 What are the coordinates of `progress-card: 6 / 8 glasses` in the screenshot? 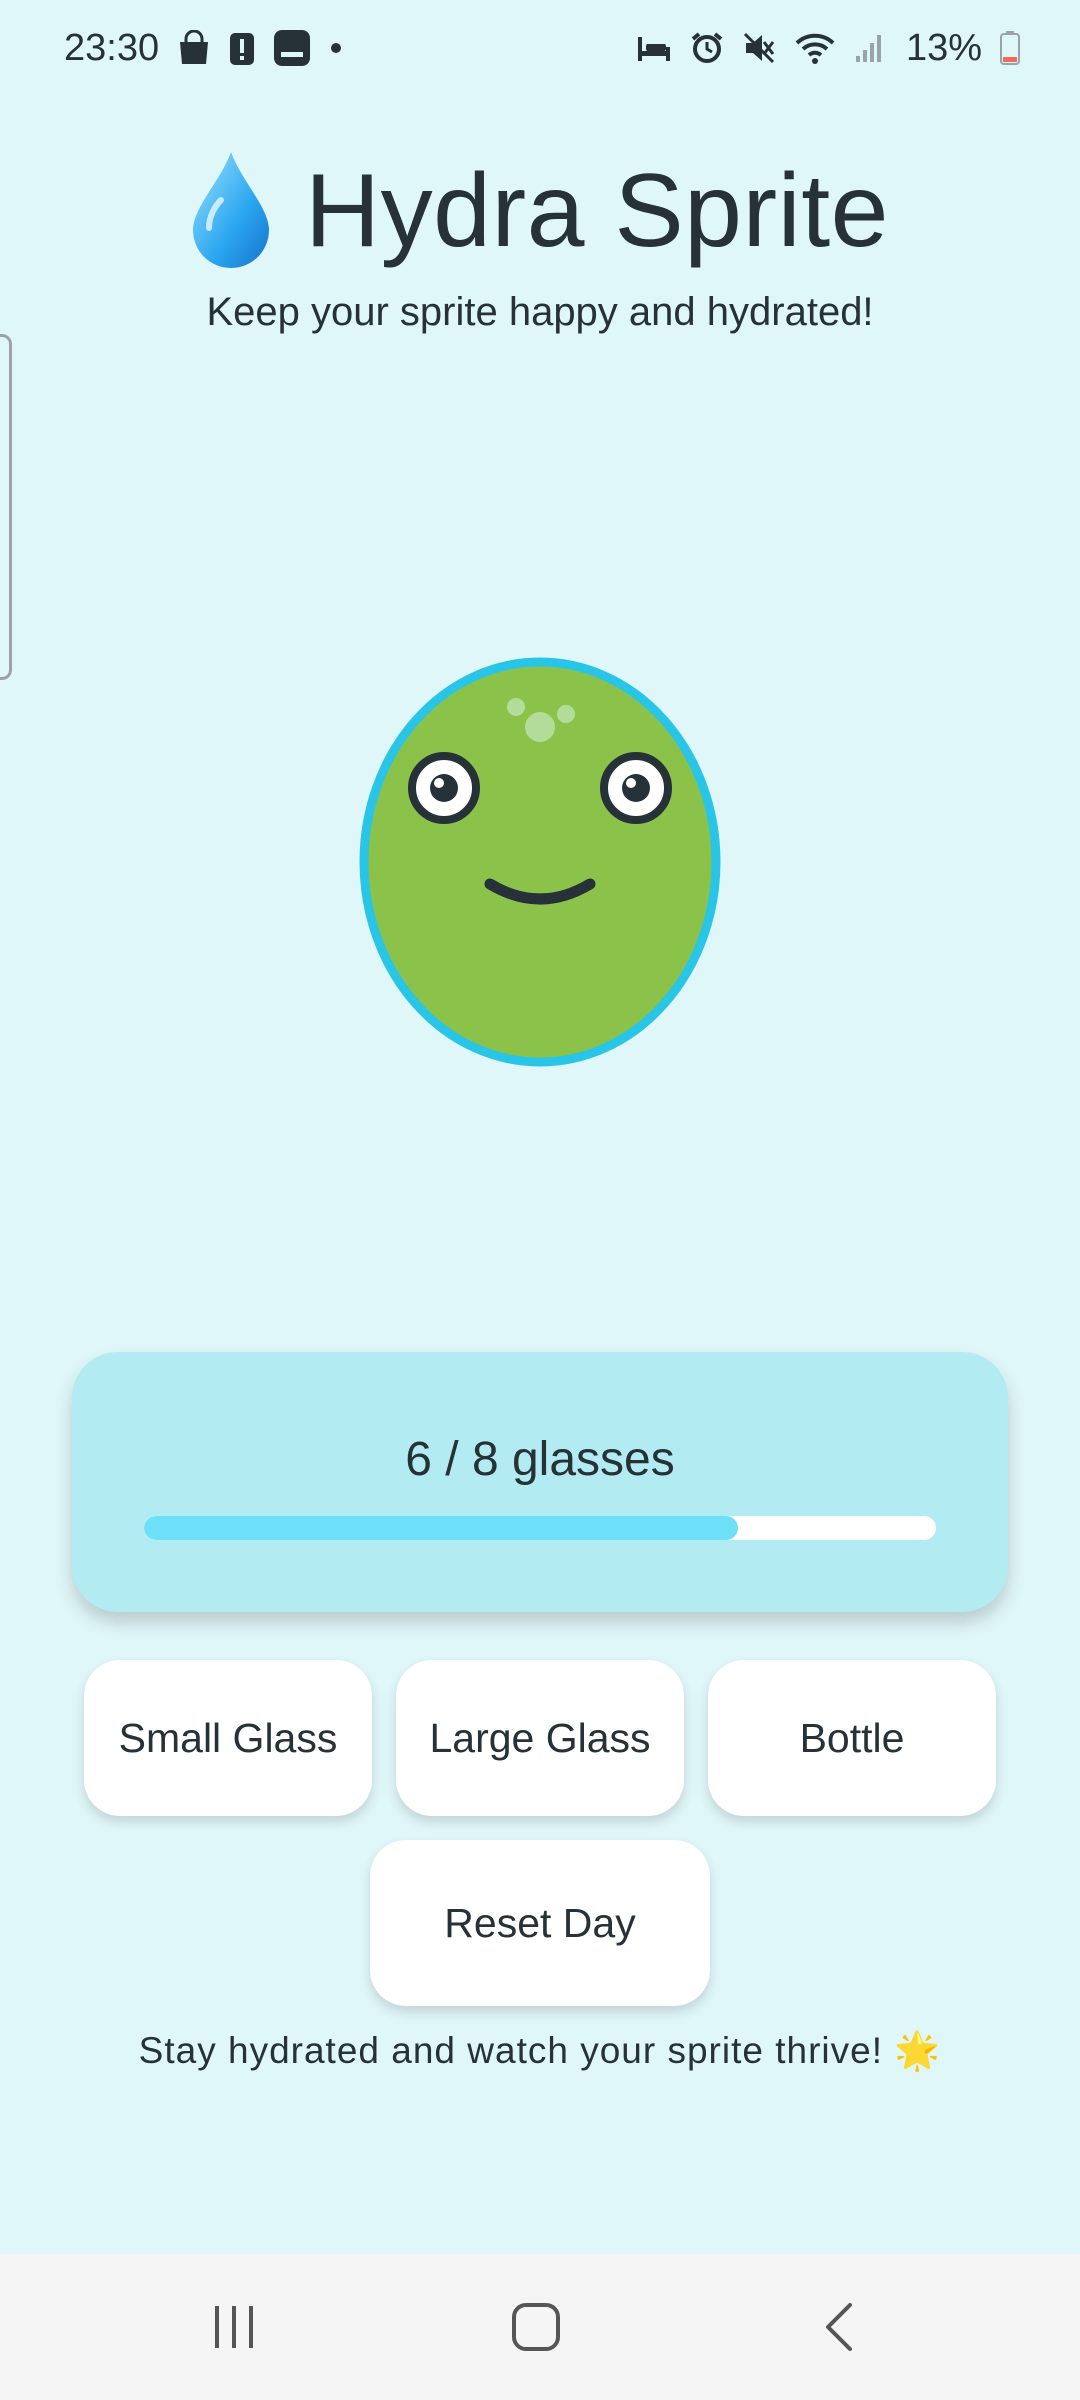 It's located at (540, 1482).